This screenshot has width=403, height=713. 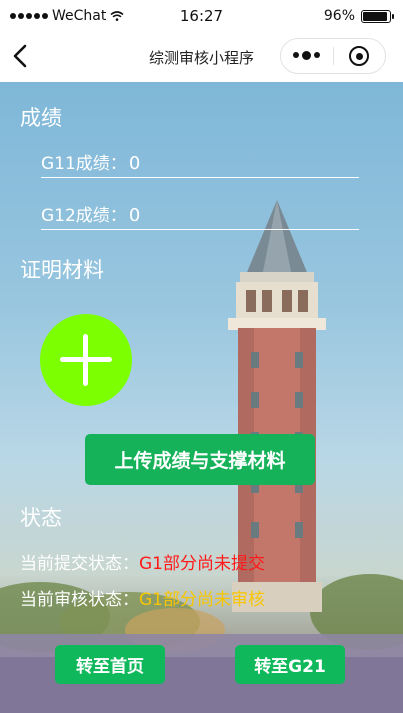 I want to click on review-status-line: 当前审核状态：G1部分尚未审核, so click(x=142, y=597).